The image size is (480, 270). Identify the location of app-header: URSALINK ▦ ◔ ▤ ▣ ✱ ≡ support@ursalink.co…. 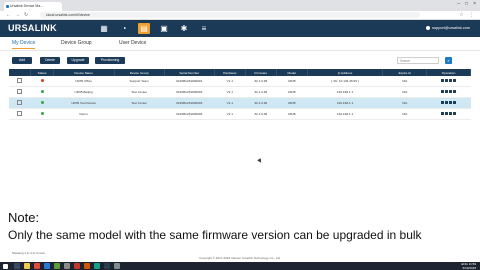
(240, 28).